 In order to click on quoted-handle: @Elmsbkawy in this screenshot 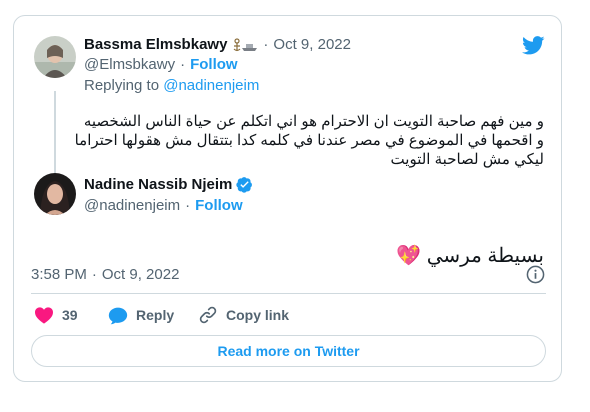, I will do `click(129, 64)`.